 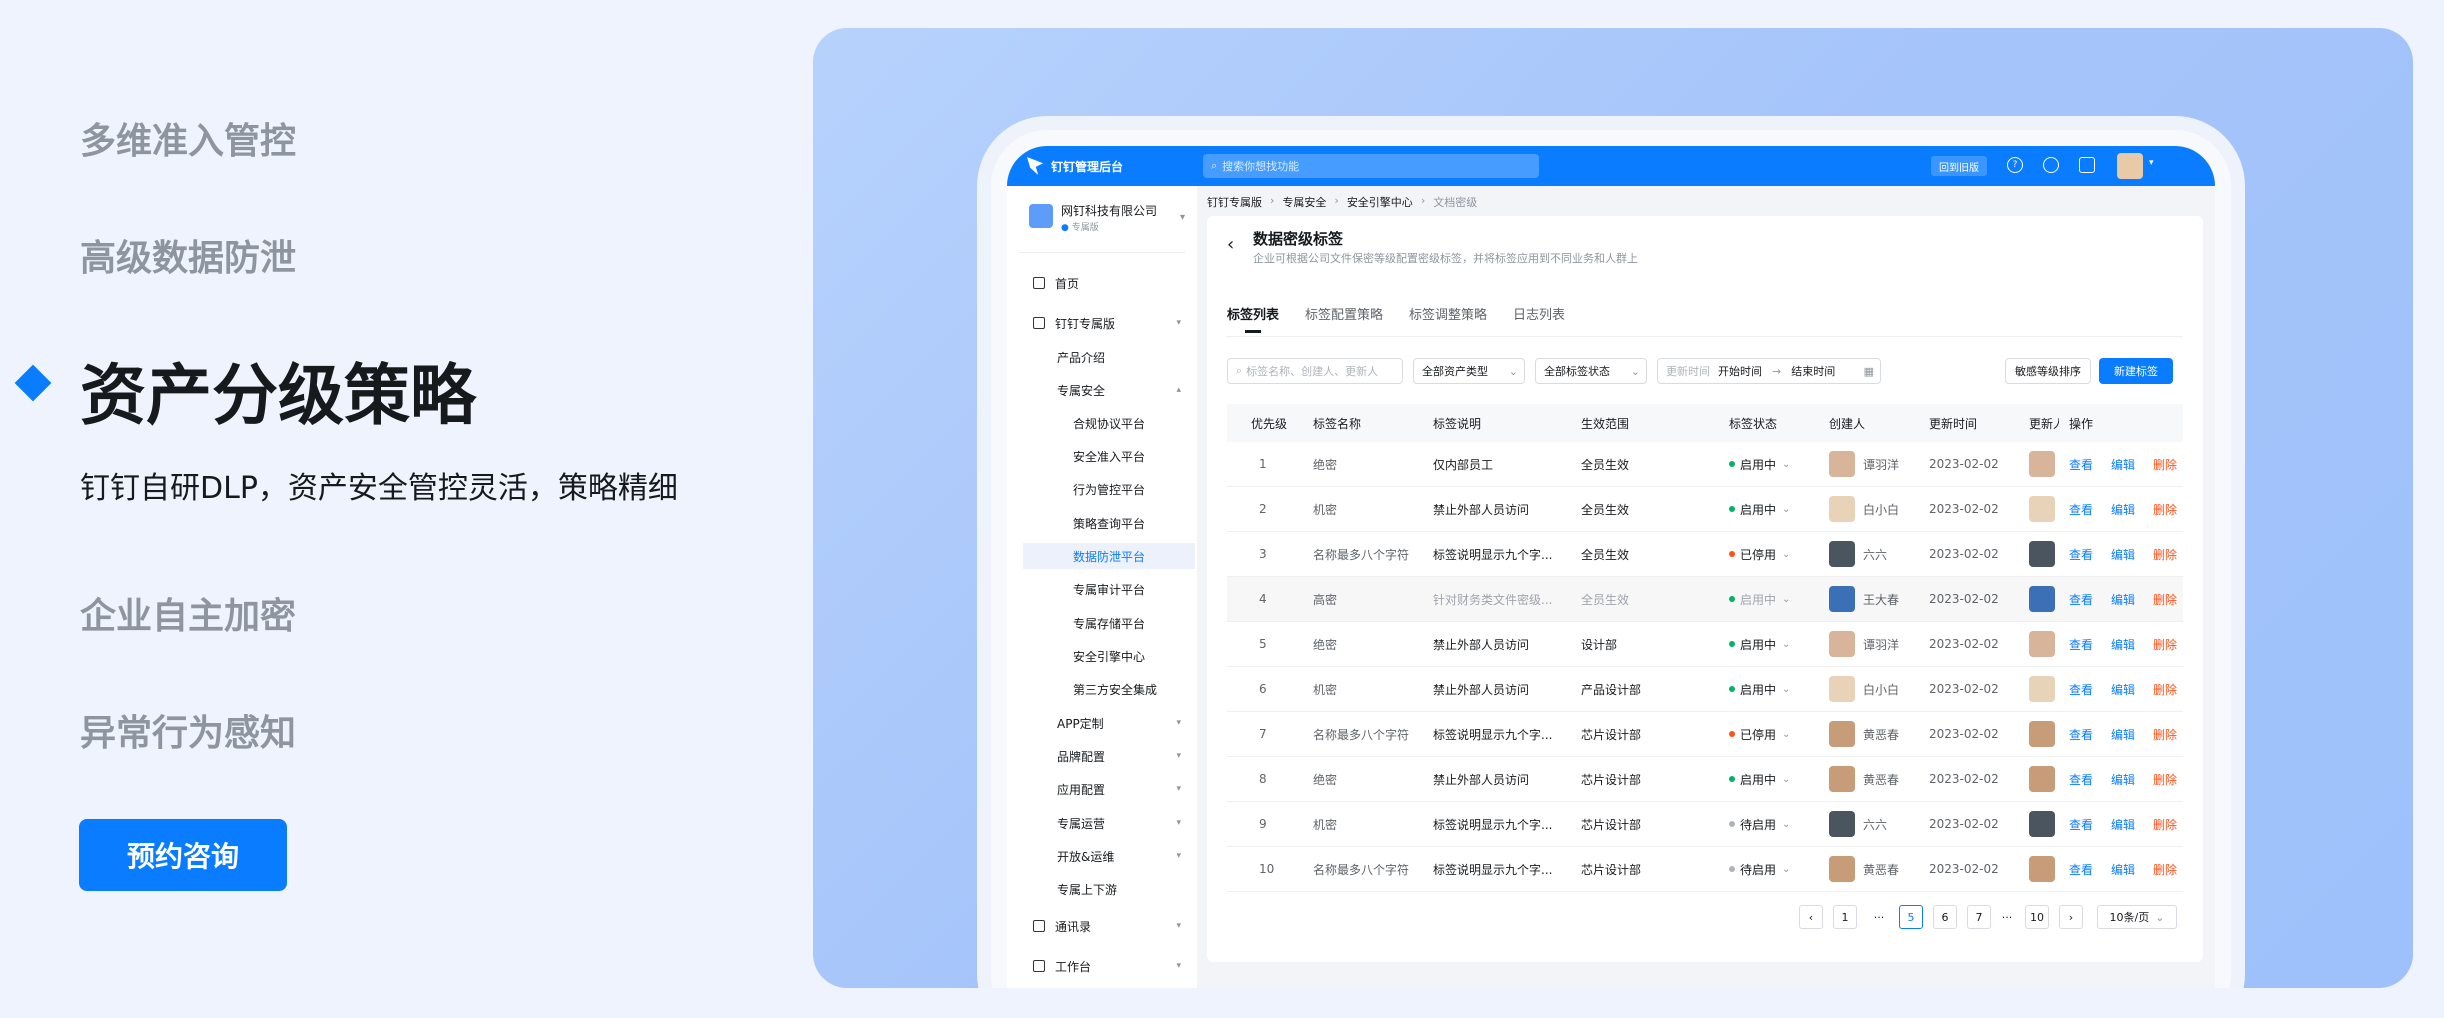 What do you see at coordinates (1811, 917) in the screenshot?
I see `prev-page-icon: ‹` at bounding box center [1811, 917].